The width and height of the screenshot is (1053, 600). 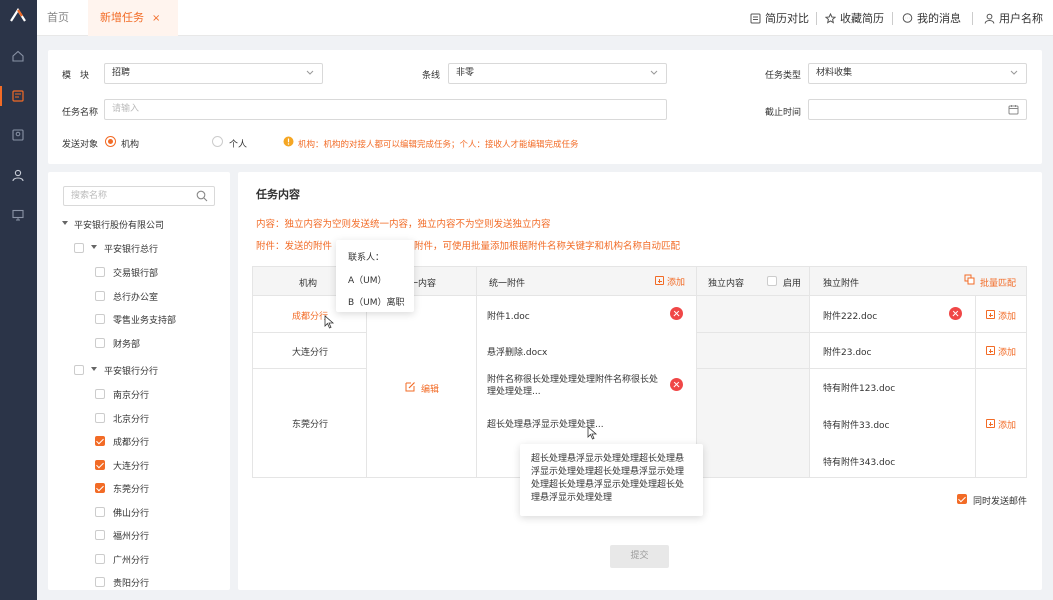 I want to click on org-dalian: 大连分行, so click(x=310, y=353).